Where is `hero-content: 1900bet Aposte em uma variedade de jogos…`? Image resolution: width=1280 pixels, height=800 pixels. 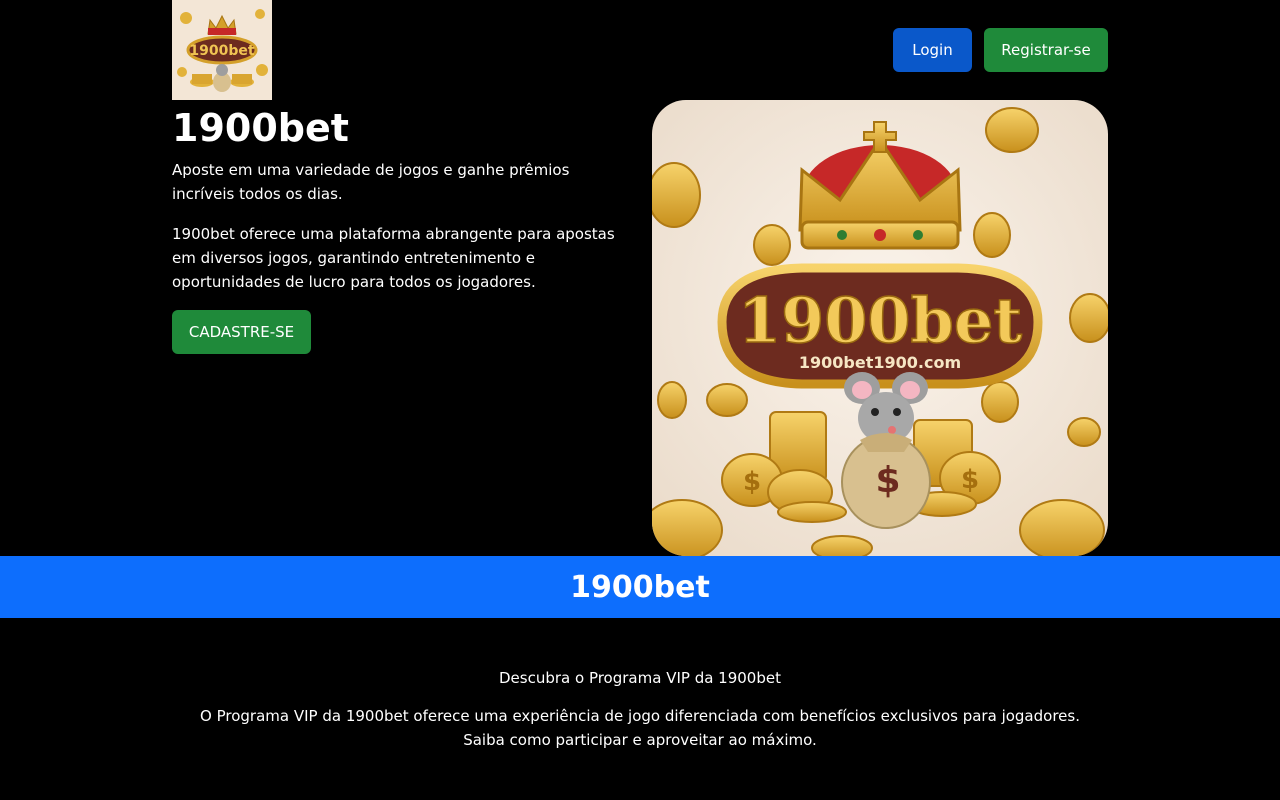
hero-content: 1900bet Aposte em uma variedade de jogos… is located at coordinates (397, 227).